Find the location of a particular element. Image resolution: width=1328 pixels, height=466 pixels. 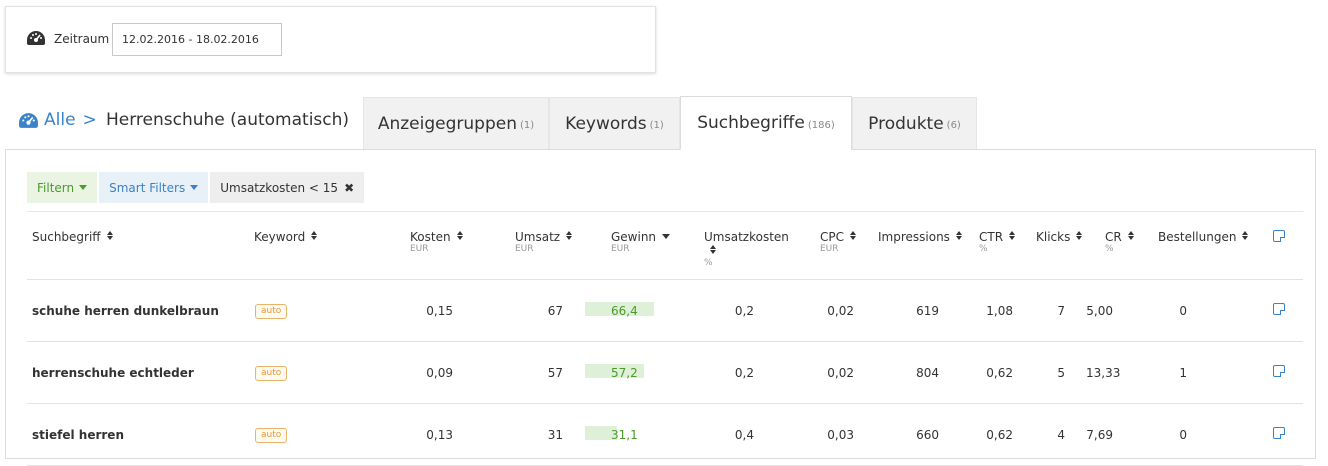

tab-anzeigegruppen: Anzeigegruppen (1) is located at coordinates (456, 123).